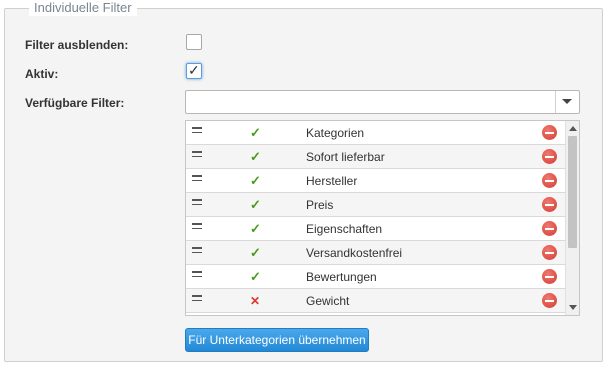 This screenshot has width=611, height=371. What do you see at coordinates (572, 192) in the screenshot?
I see `scroll-thumb` at bounding box center [572, 192].